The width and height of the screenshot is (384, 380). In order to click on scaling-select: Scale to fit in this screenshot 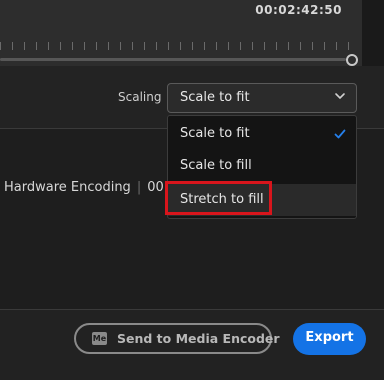, I will do `click(262, 98)`.